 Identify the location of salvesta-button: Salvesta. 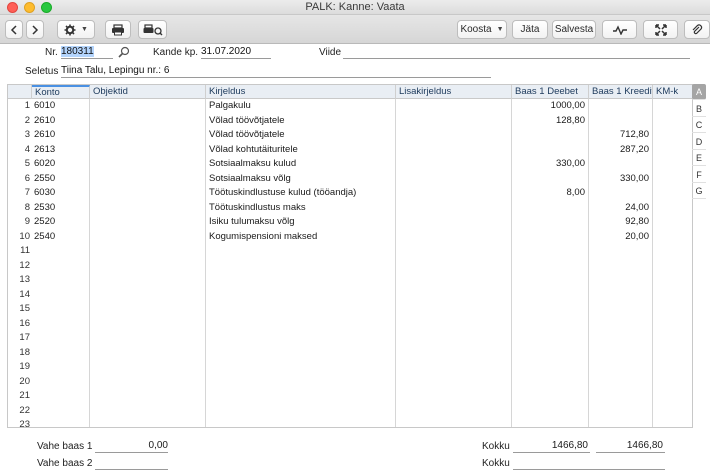
(574, 29).